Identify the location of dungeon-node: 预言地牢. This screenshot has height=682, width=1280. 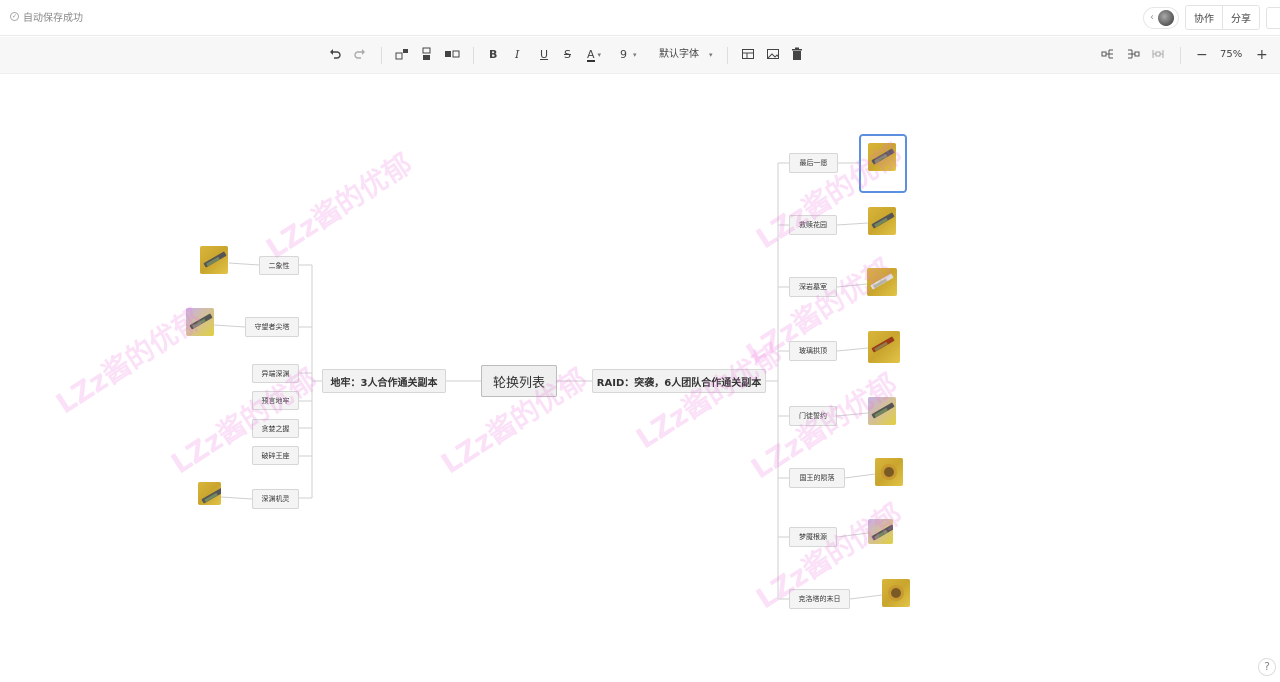
(275, 400).